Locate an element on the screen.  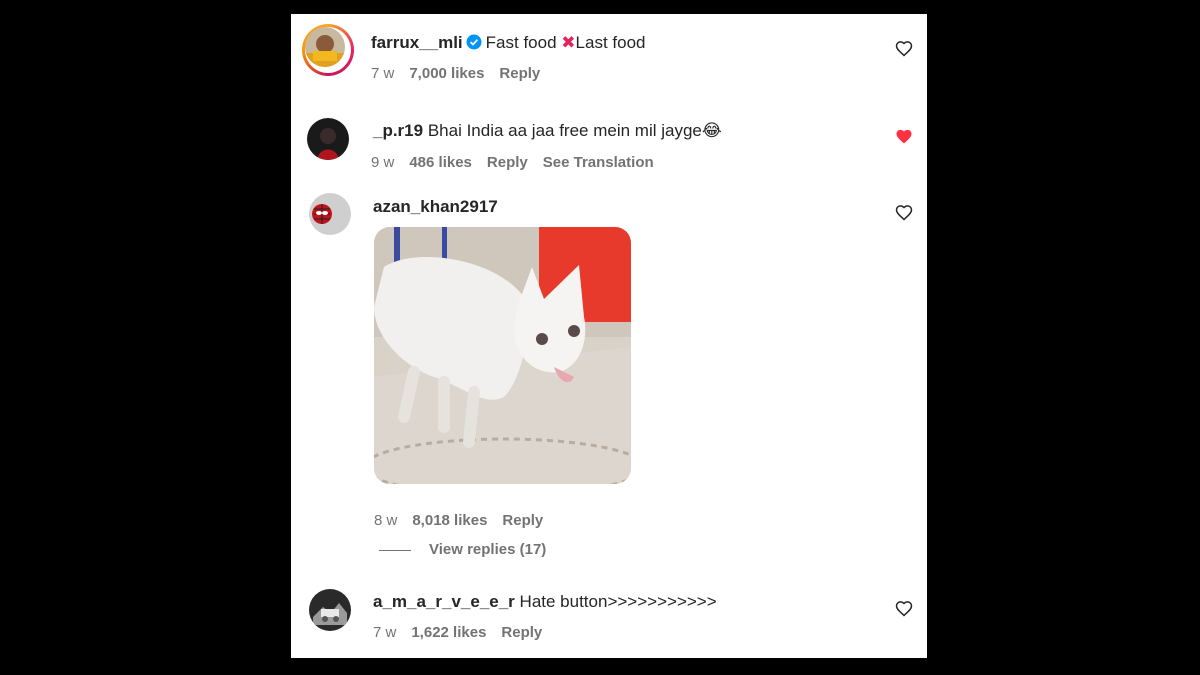
view-replies-button: View replies (17) is located at coordinates (462, 549).